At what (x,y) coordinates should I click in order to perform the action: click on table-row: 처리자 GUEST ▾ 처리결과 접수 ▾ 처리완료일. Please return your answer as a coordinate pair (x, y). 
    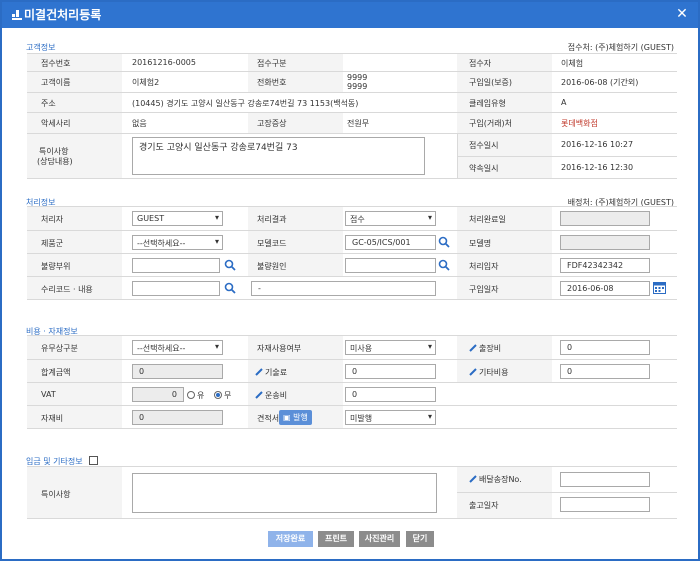
    Looking at the image, I should click on (352, 219).